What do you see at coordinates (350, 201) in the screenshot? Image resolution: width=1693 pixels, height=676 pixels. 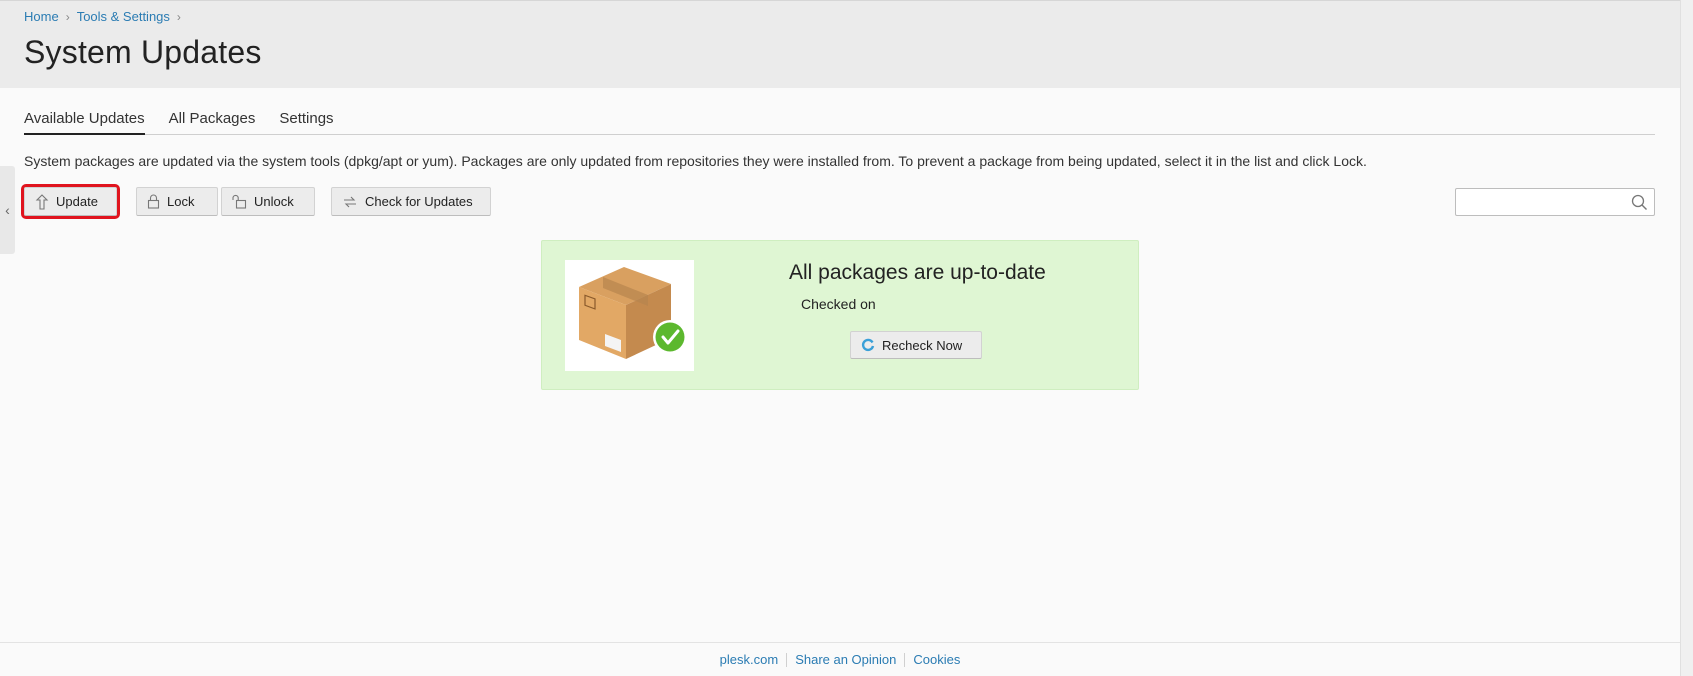 I see `refresh-arrows-icon` at bounding box center [350, 201].